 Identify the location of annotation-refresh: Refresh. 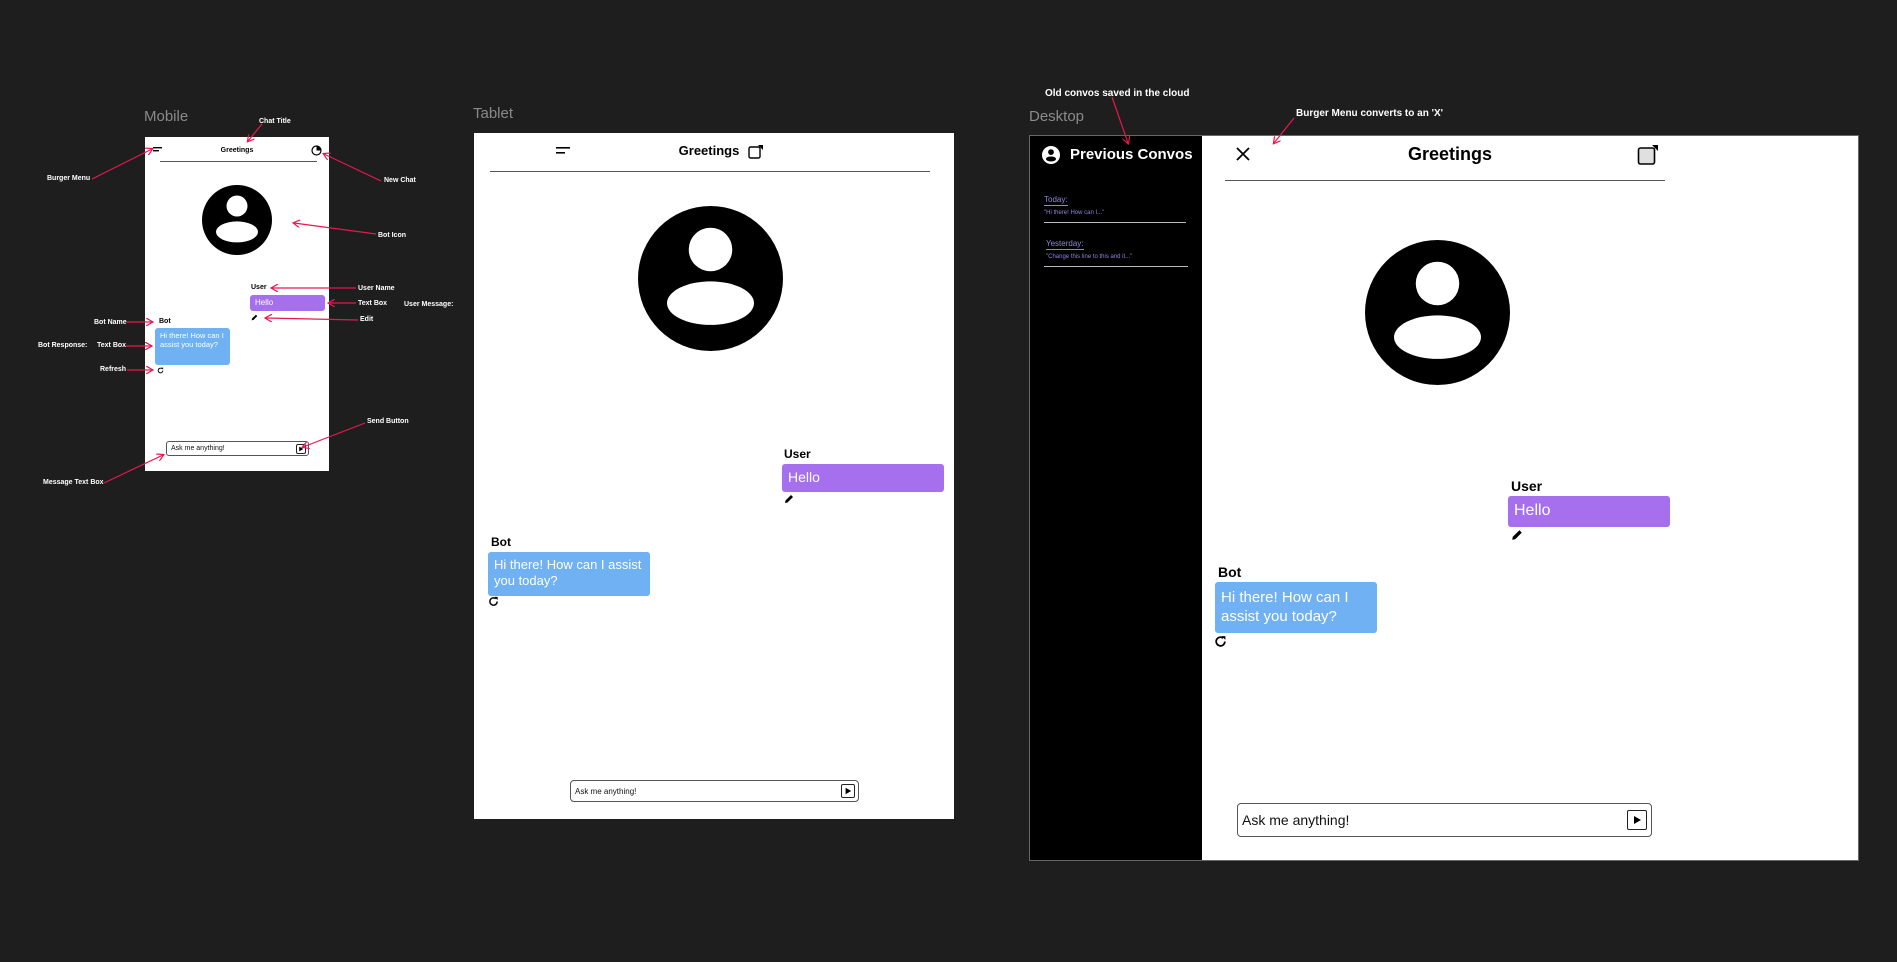
(113, 369).